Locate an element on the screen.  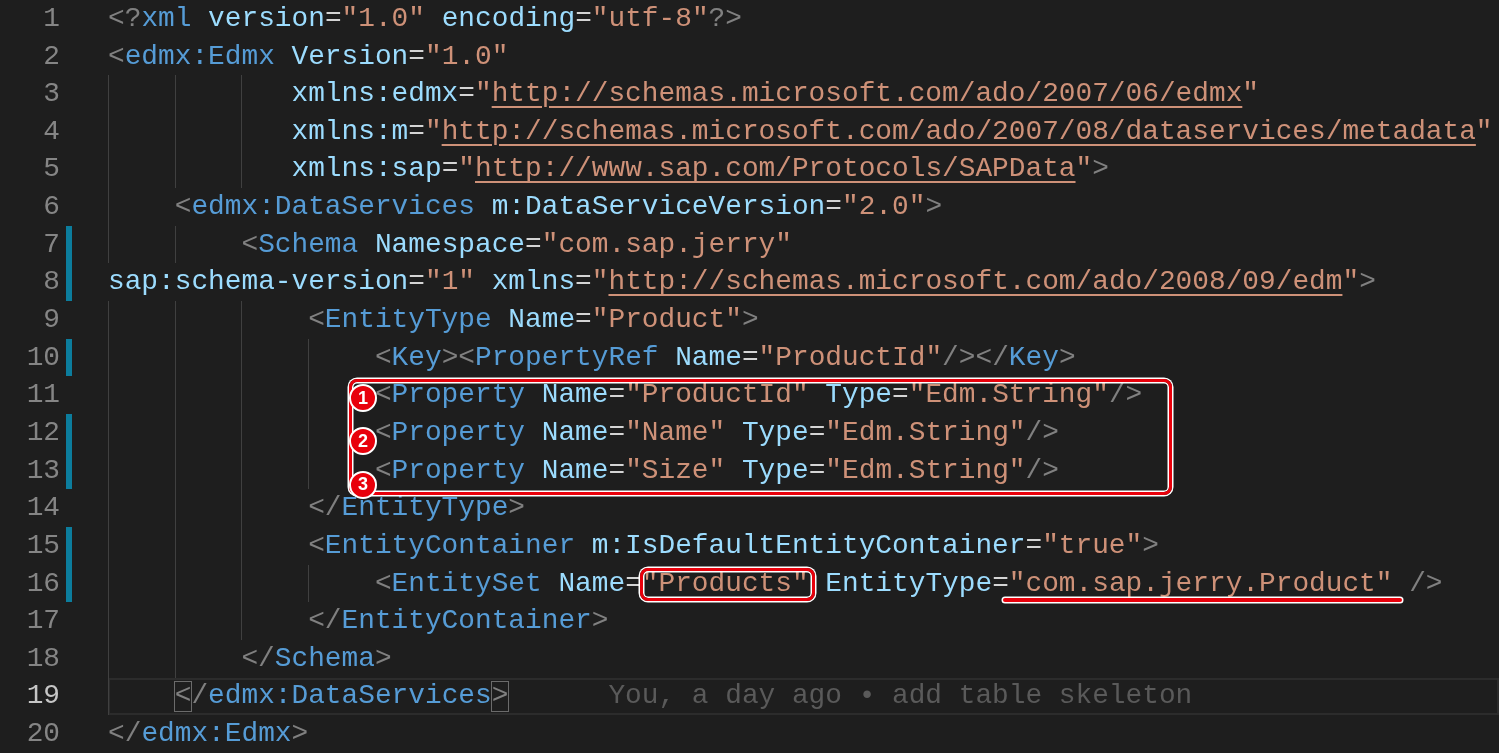
line-number: 9 is located at coordinates (51, 320).